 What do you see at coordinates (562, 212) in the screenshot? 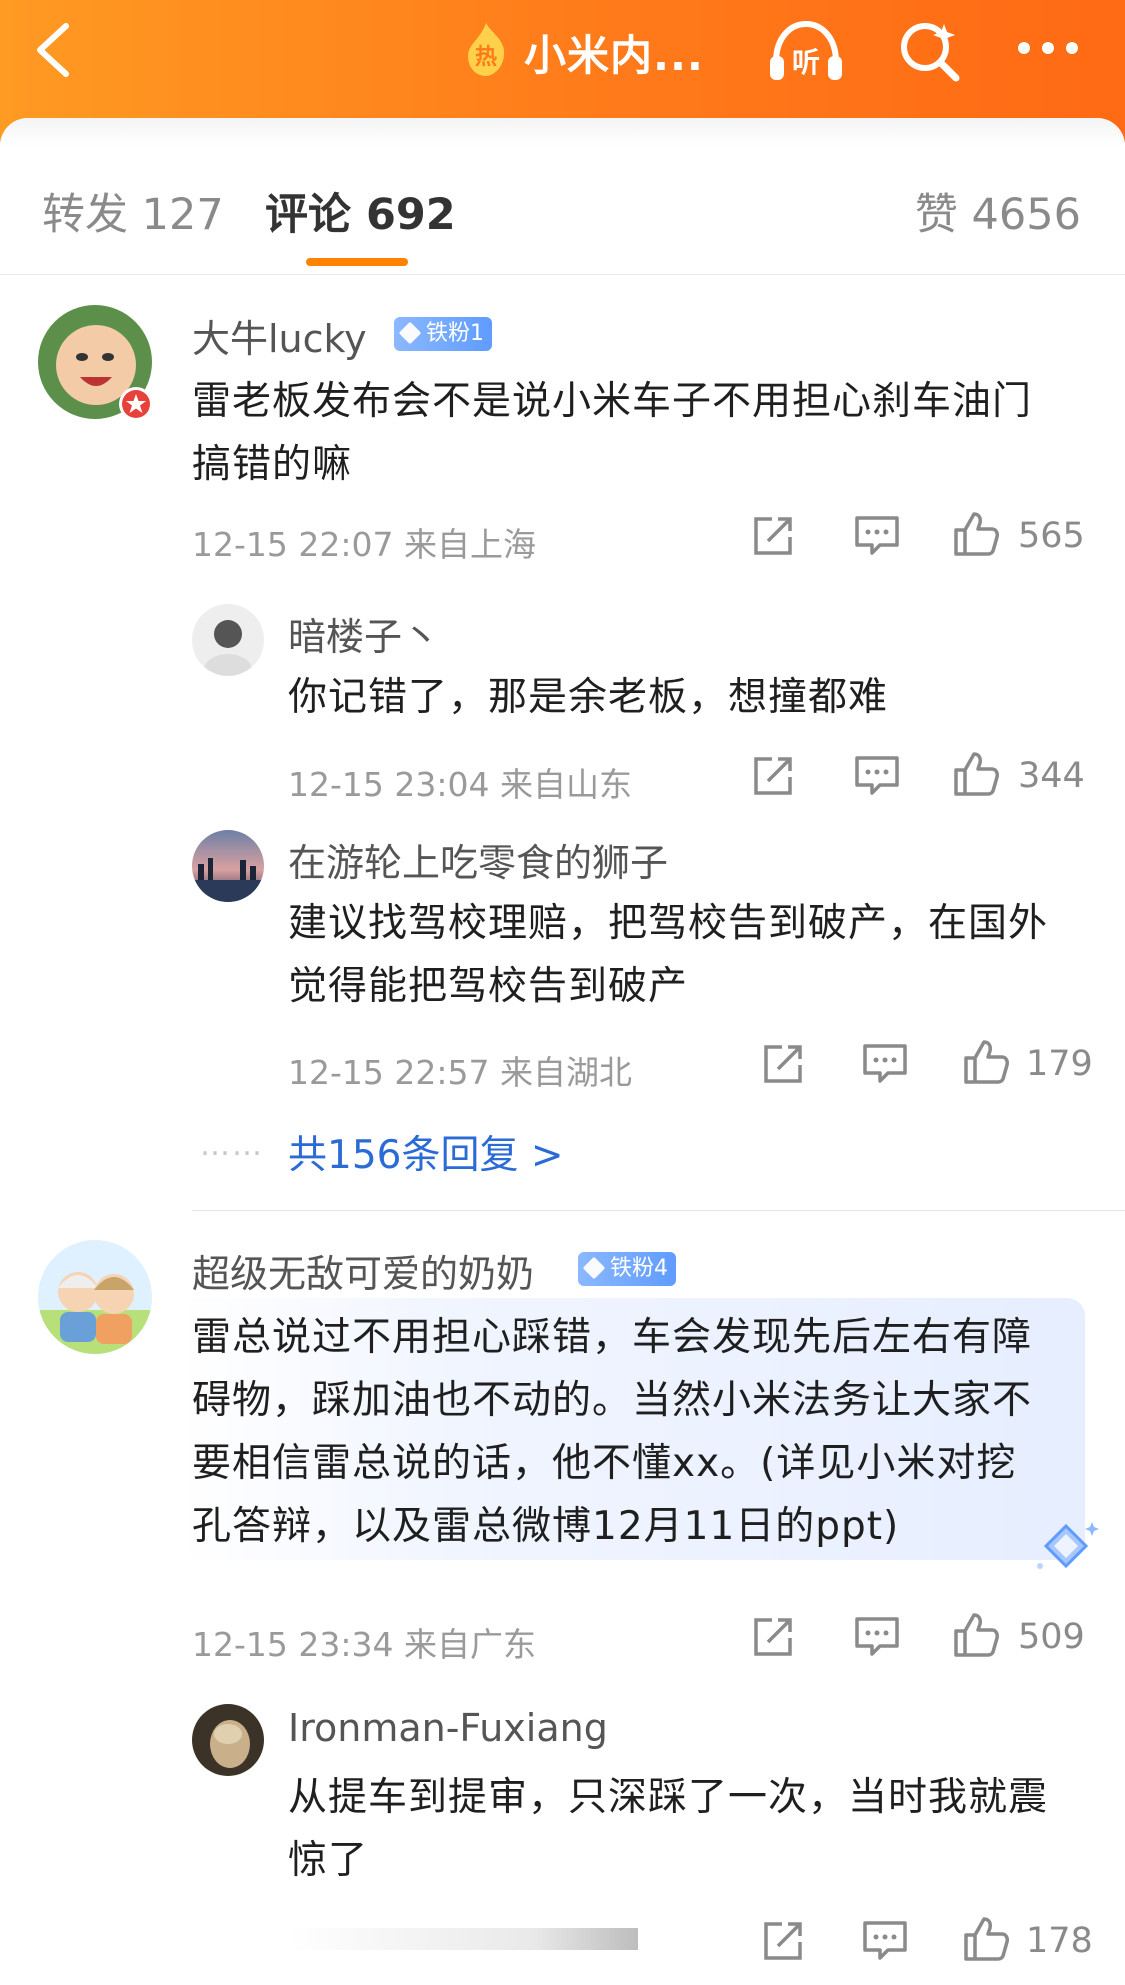
I see `tab-bar: 转发 127 评论 692 赞 4656` at bounding box center [562, 212].